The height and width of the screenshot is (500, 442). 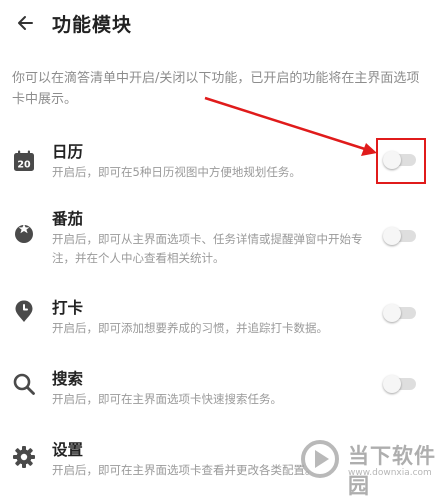 I want to click on search-toggle, so click(x=399, y=384).